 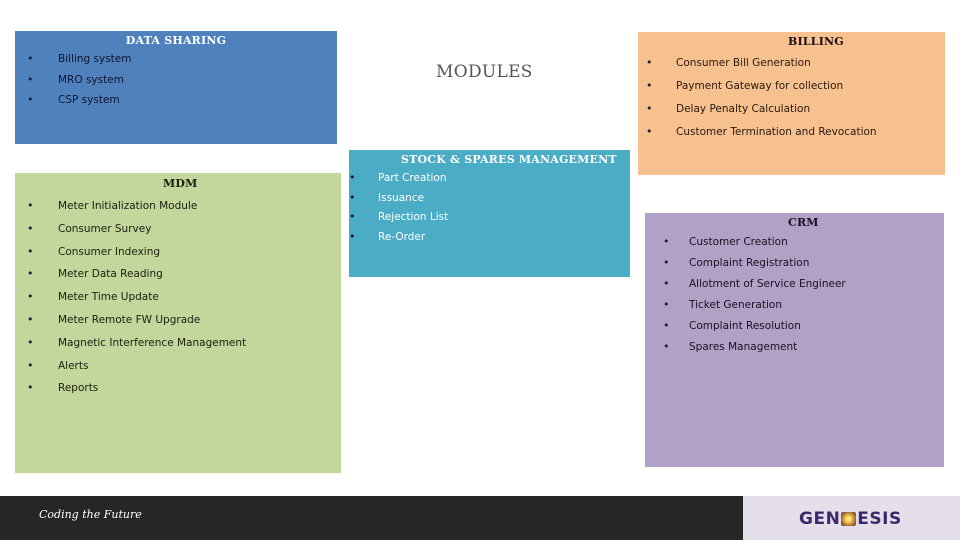 What do you see at coordinates (743, 347) in the screenshot?
I see `list-item-label: Spares Management` at bounding box center [743, 347].